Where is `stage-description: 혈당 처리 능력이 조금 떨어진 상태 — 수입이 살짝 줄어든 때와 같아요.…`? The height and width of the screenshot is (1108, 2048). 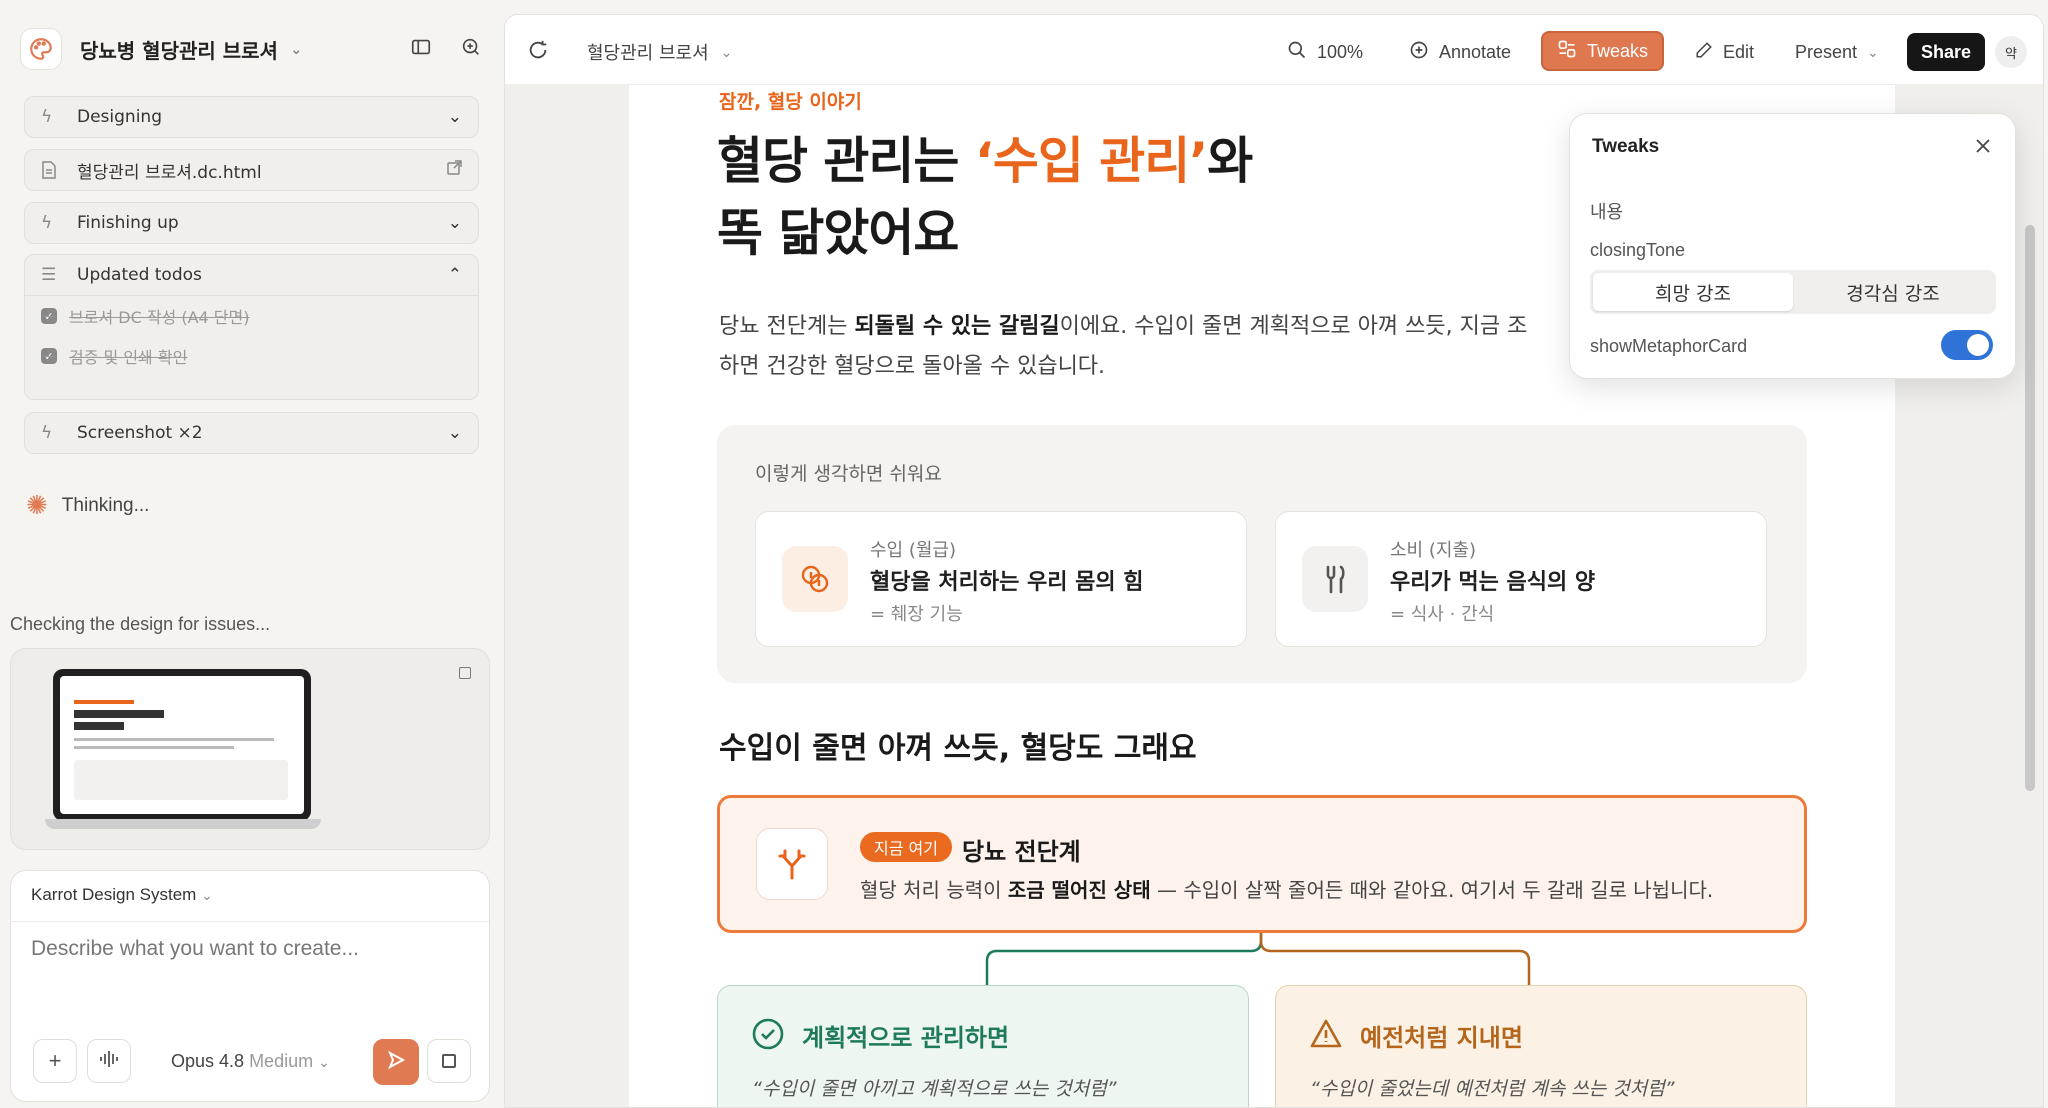
stage-description: 혈당 처리 능력이 조금 떨어진 상태 — 수입이 살짝 줄어든 때와 같아요.… is located at coordinates (1287, 890).